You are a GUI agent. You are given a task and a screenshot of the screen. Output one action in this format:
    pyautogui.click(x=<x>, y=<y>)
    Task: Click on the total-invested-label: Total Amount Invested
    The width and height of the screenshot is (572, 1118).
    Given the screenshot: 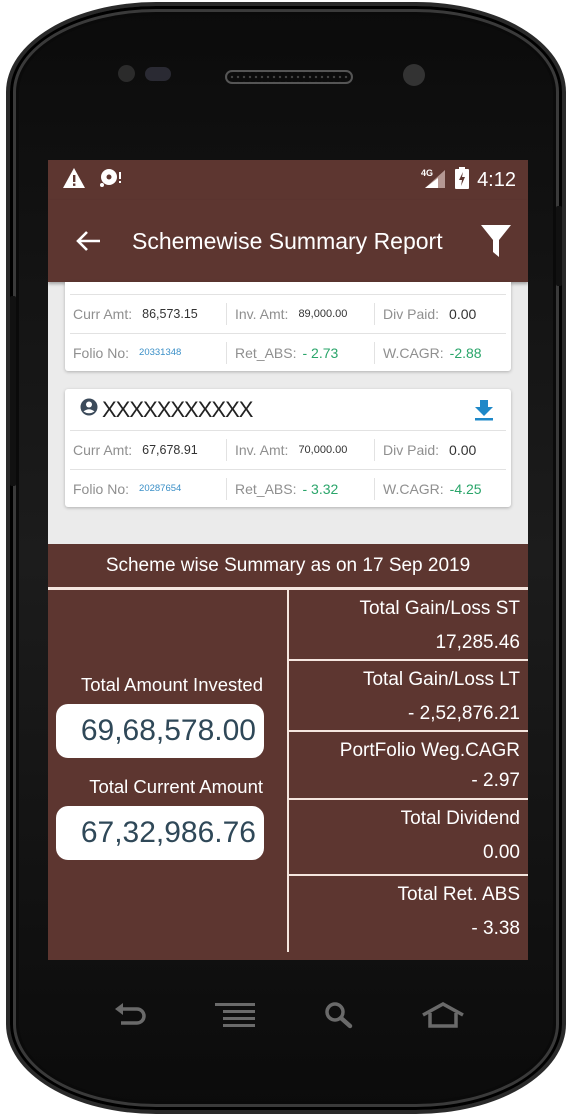 What is the action you would take?
    pyautogui.click(x=171, y=684)
    